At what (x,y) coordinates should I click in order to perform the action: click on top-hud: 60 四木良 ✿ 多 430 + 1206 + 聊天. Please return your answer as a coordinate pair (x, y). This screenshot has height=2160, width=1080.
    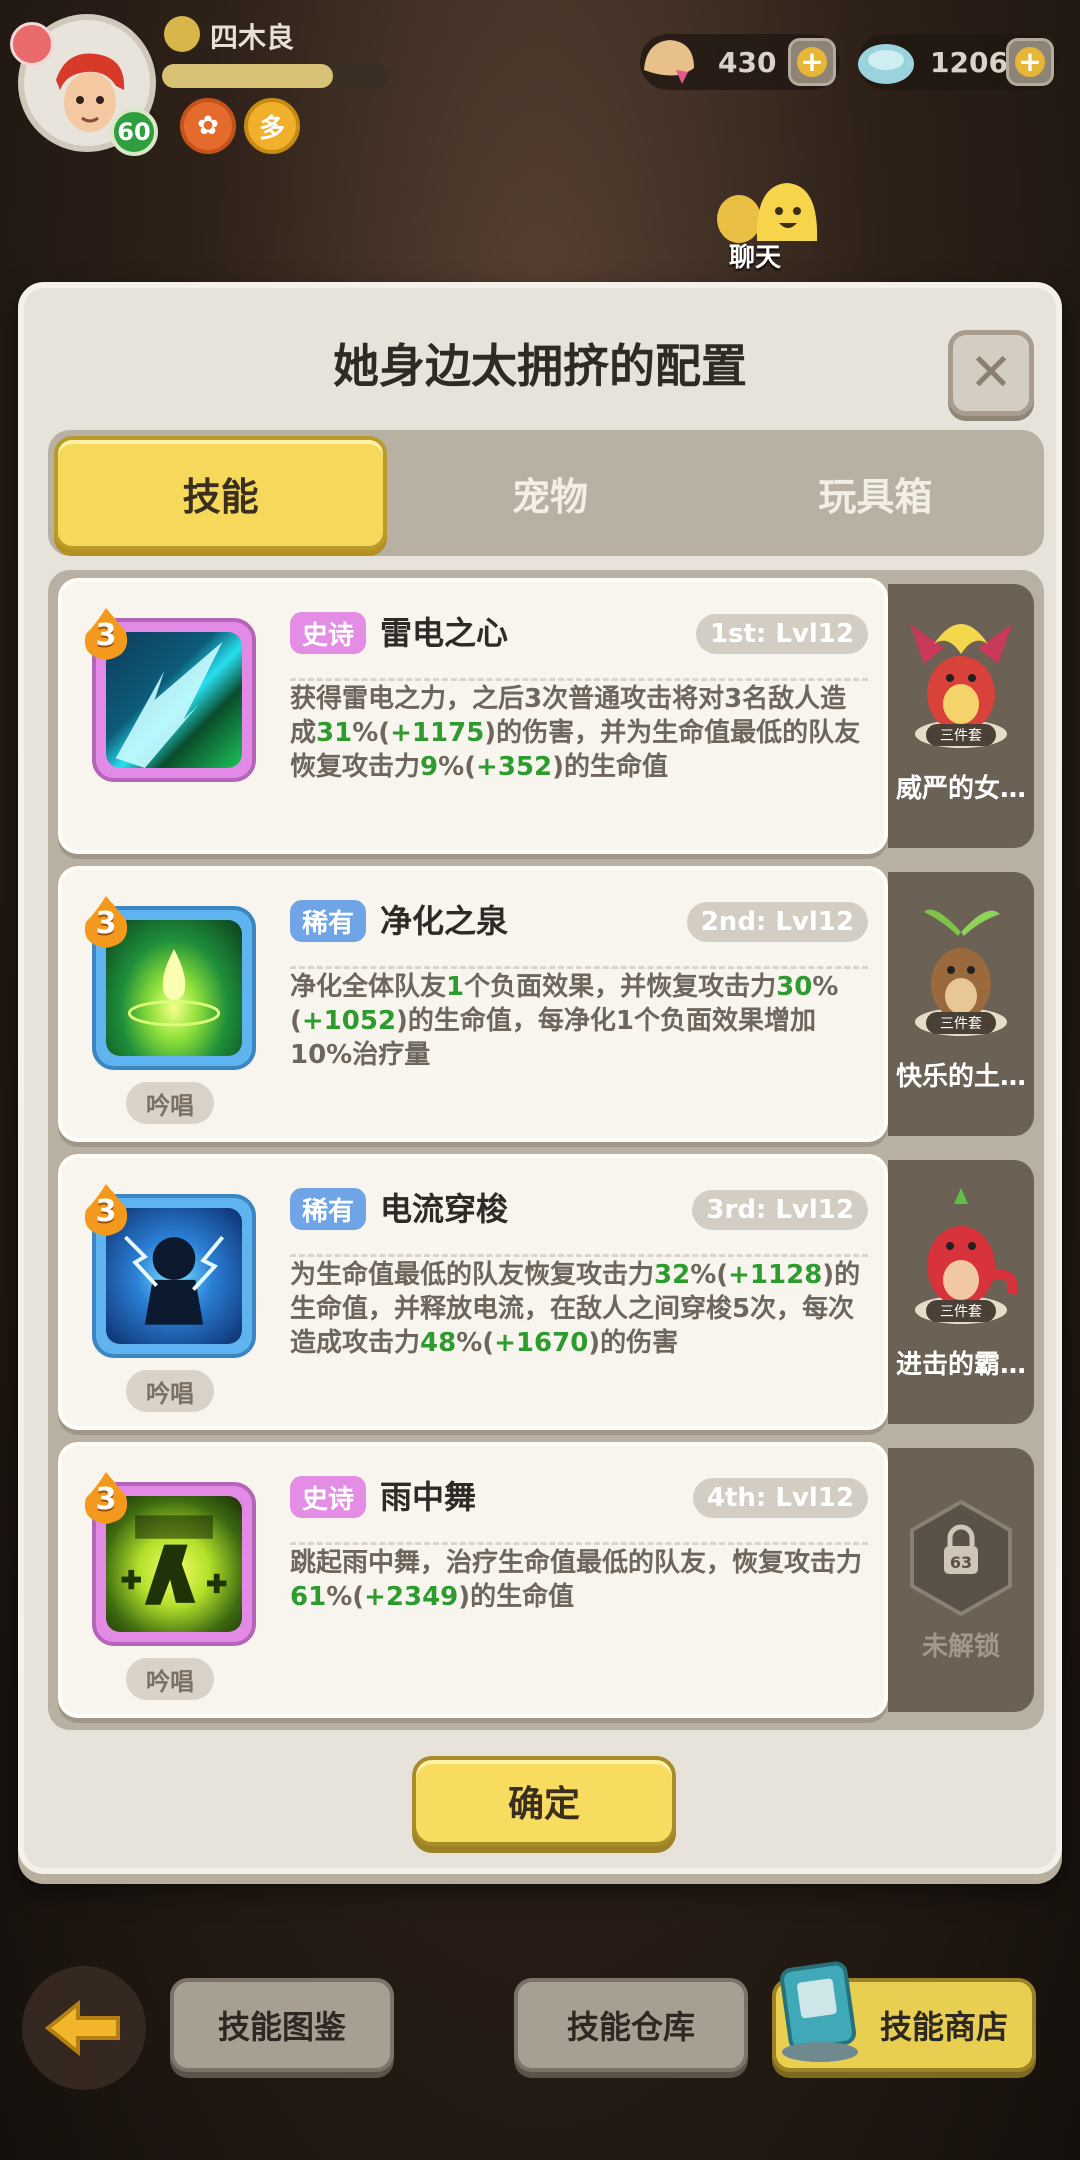
    Looking at the image, I should click on (540, 136).